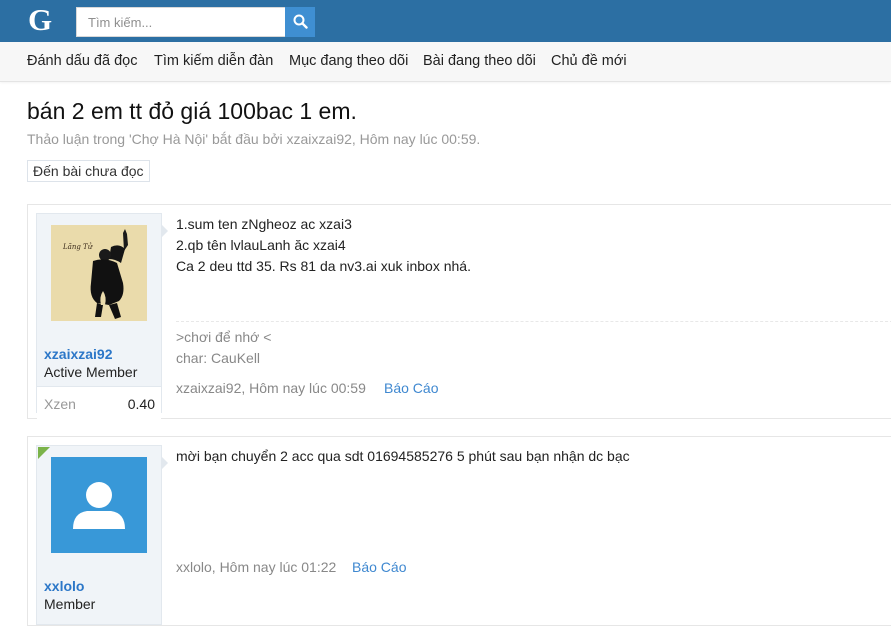 Image resolution: width=891 pixels, height=626 pixels. Describe the element at coordinates (589, 61) in the screenshot. I see `nav-new-threads: Chủ đề mới` at that location.